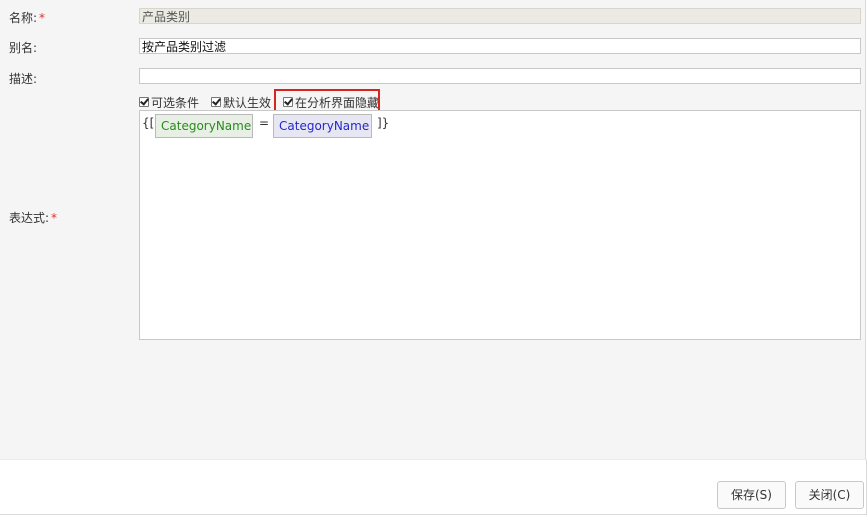  I want to click on expression-value-token: CategoryName, so click(322, 126).